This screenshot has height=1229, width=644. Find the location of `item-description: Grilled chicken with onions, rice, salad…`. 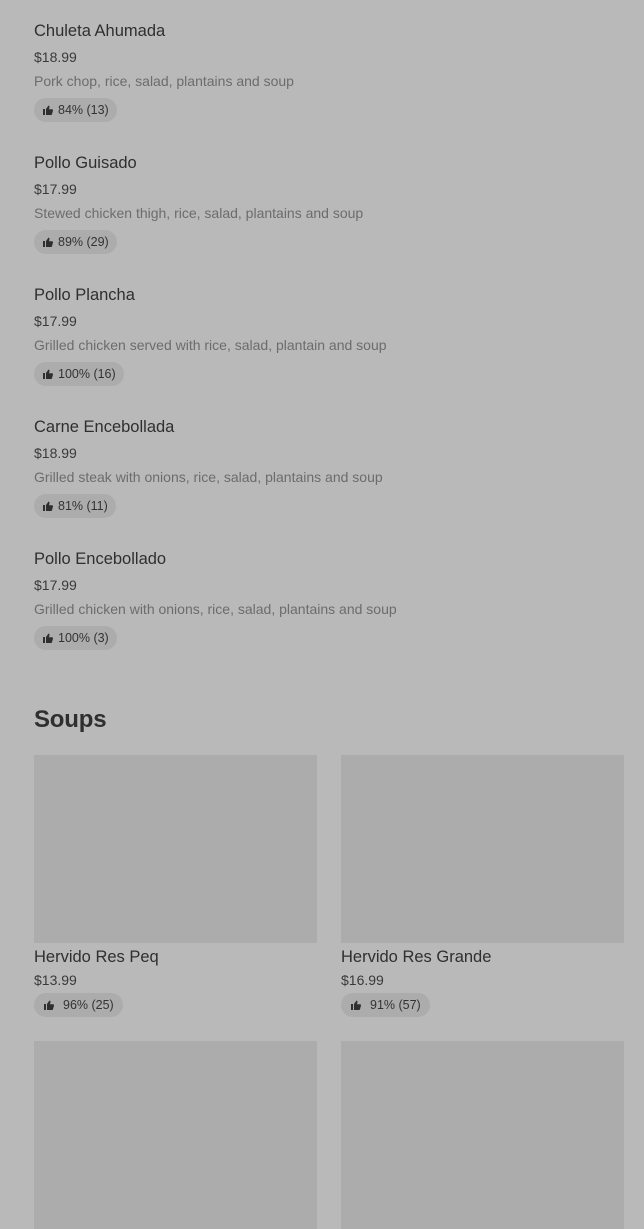

item-description: Grilled chicken with onions, rice, salad… is located at coordinates (215, 609).